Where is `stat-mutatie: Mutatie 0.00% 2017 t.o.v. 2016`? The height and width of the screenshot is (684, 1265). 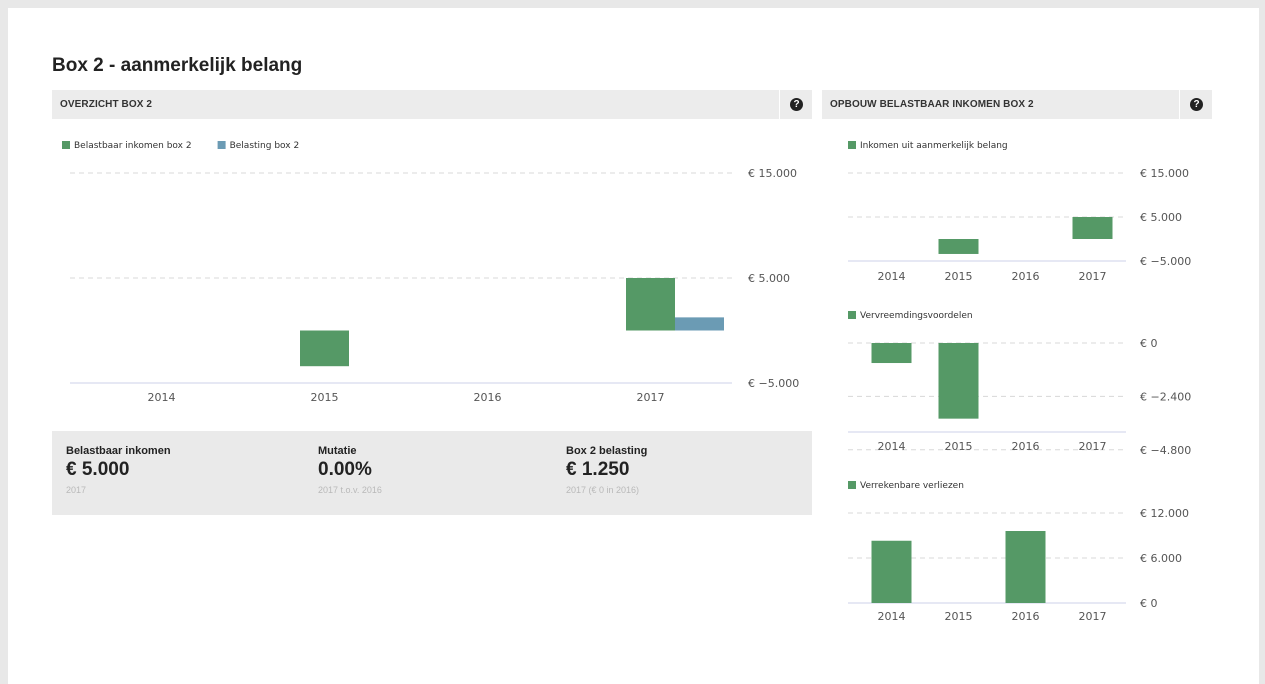
stat-mutatie: Mutatie 0.00% 2017 t.o.v. 2016 is located at coordinates (350, 470).